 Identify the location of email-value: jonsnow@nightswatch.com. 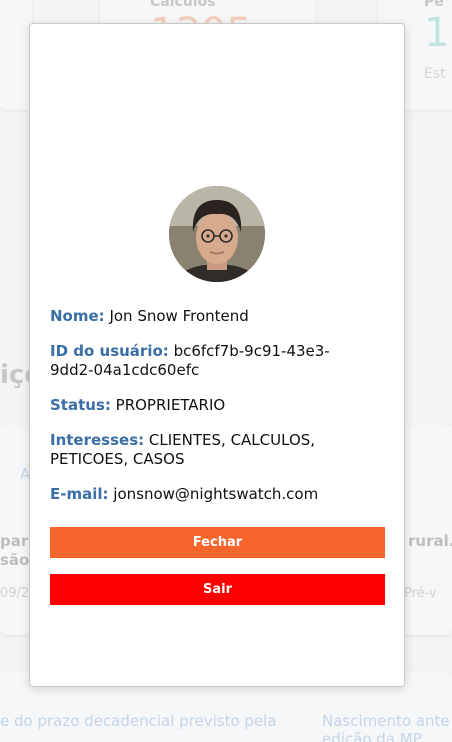
(216, 494).